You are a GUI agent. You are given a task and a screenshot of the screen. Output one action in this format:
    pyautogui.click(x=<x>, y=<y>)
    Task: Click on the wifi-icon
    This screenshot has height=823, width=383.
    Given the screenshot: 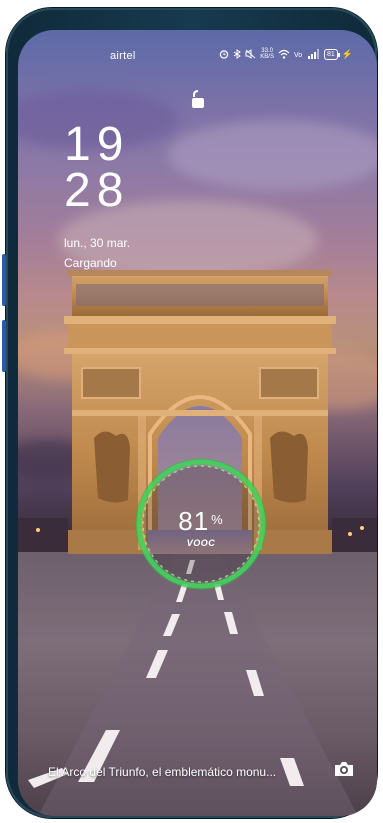 What is the action you would take?
    pyautogui.click(x=284, y=54)
    